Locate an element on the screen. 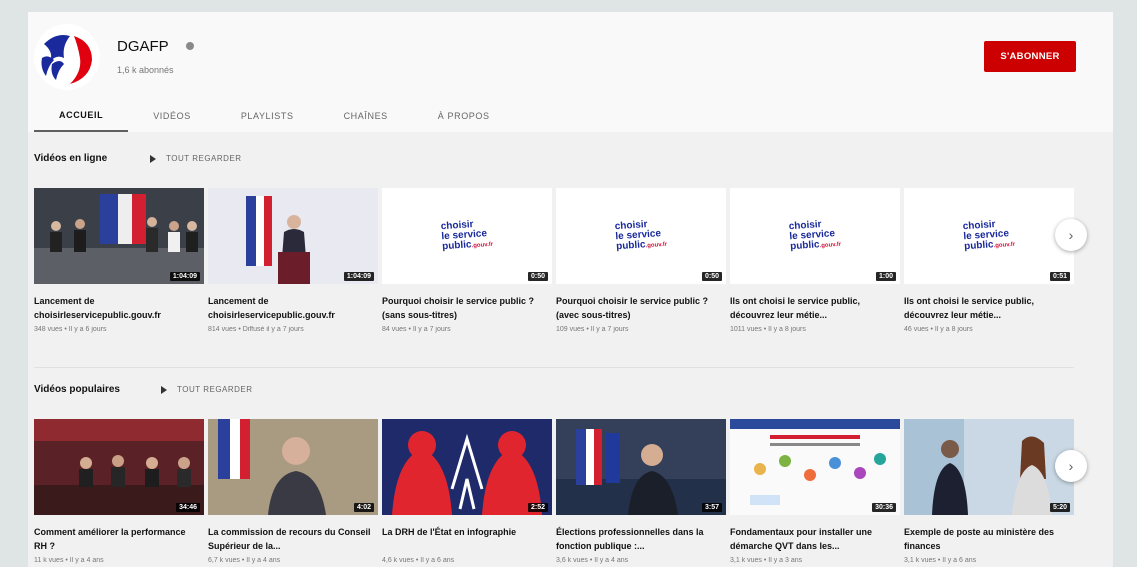 This screenshot has width=1137, height=567. video-meta: 109 vues • Il y a 7 jours is located at coordinates (592, 329).